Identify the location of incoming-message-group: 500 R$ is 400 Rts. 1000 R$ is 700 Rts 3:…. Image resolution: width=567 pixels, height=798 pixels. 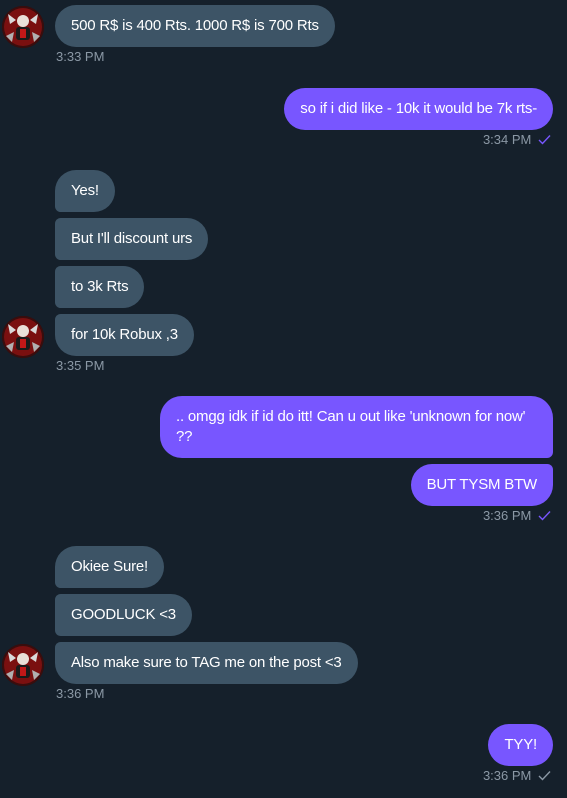
(283, 35).